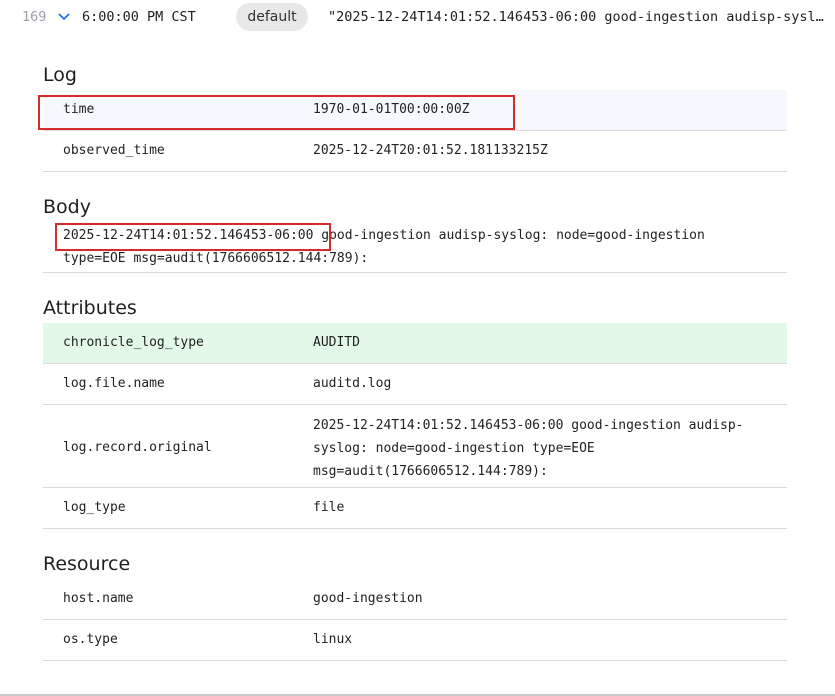 Image resolution: width=835 pixels, height=696 pixels. Describe the element at coordinates (90, 308) in the screenshot. I see `section-title-attributes: Attributes` at that location.